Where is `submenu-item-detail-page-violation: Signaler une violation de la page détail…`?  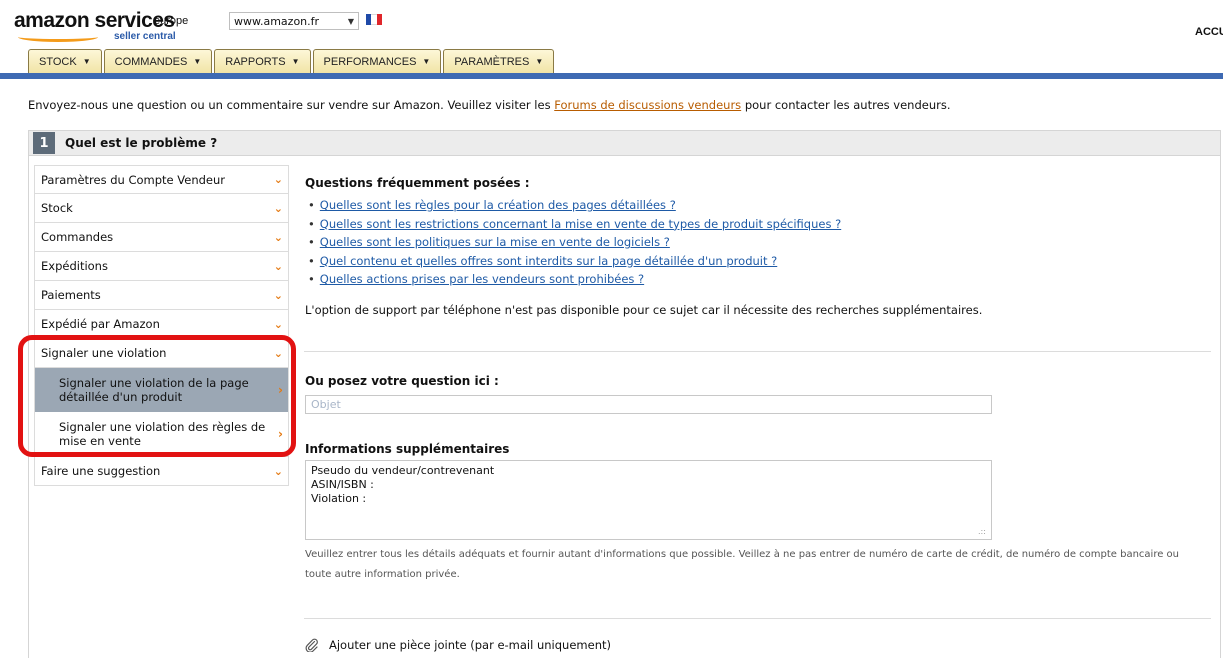 submenu-item-detail-page-violation: Signaler une violation de la page détail… is located at coordinates (161, 390).